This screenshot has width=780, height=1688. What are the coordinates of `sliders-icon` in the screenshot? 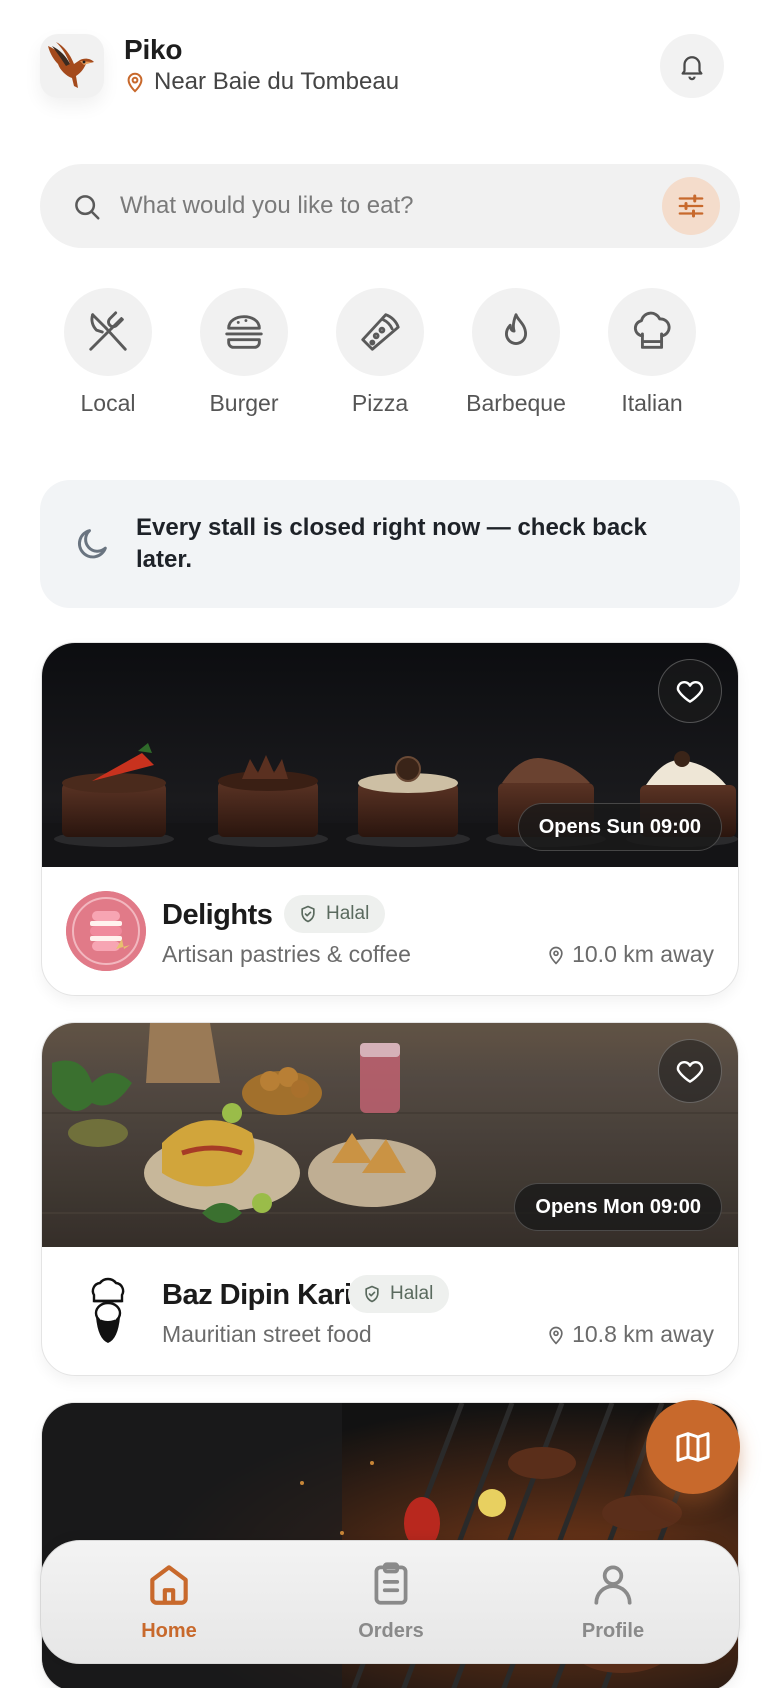 It's located at (691, 206).